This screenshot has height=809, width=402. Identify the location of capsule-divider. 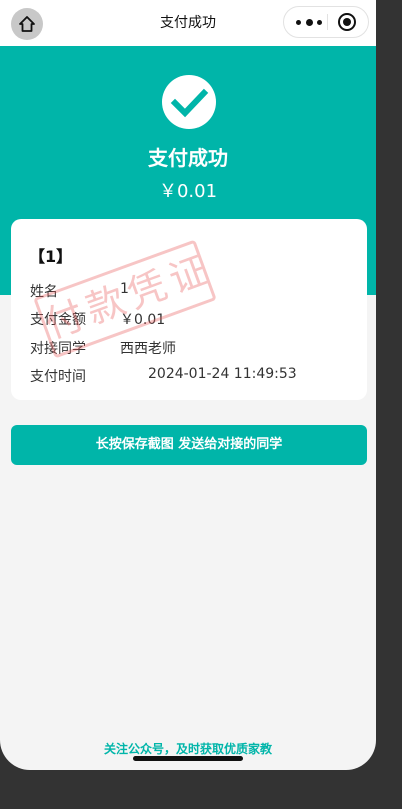
(327, 22).